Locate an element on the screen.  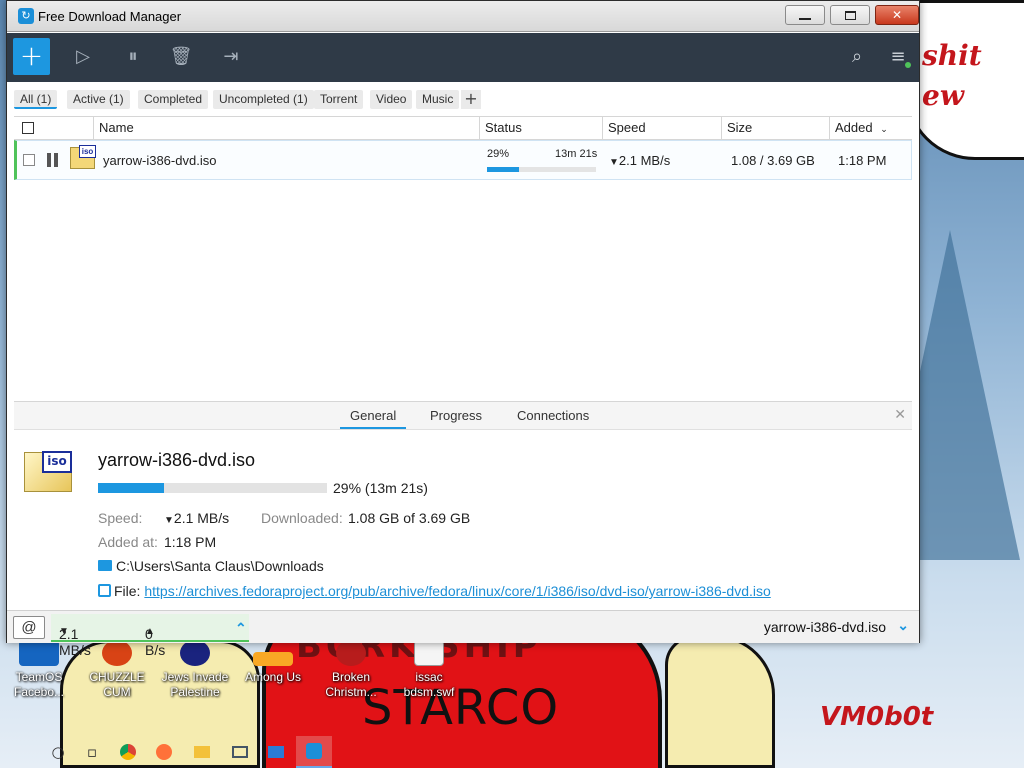
chevron-down-icon: ⌄ is located at coordinates (903, 625).